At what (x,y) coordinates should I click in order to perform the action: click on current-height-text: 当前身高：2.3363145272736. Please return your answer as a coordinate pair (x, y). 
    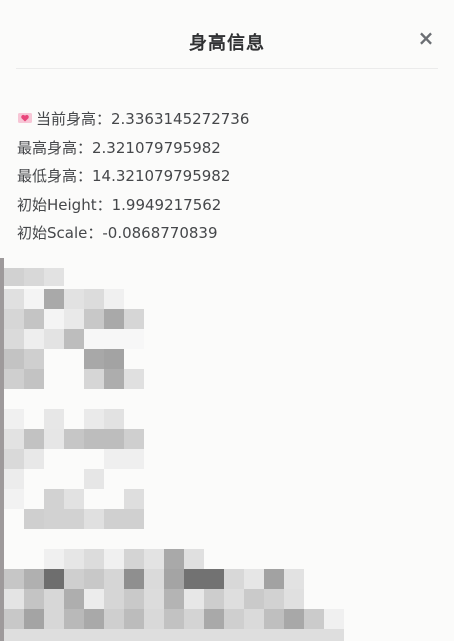
    Looking at the image, I should click on (143, 119).